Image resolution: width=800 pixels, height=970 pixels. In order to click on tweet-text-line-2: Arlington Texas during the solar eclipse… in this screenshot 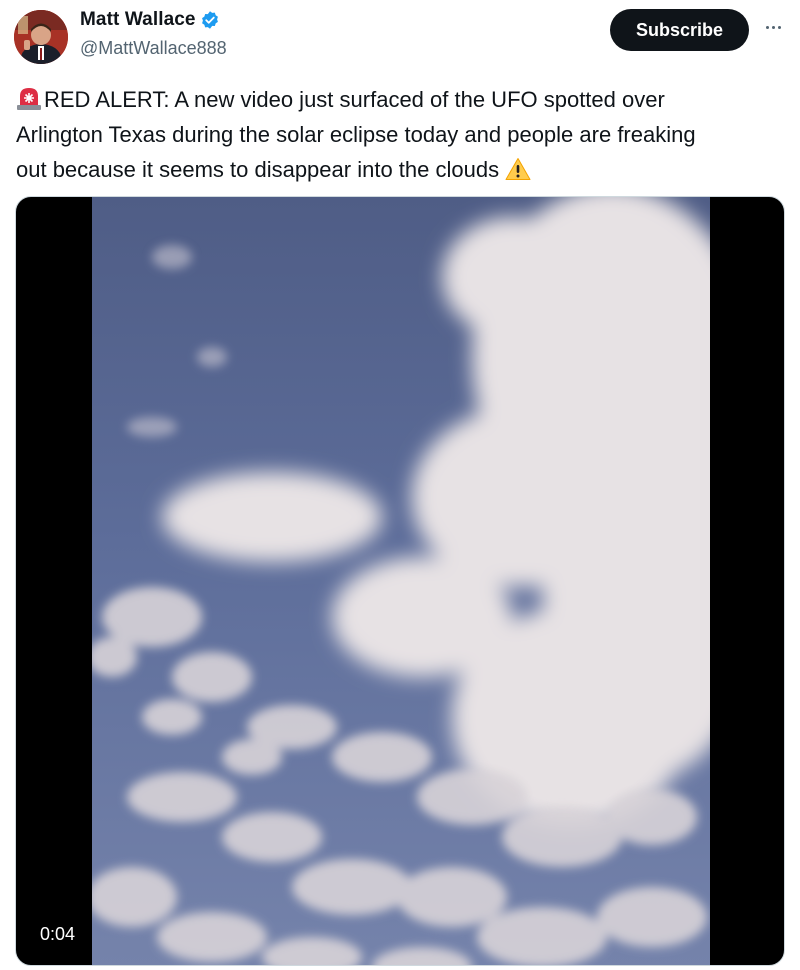, I will do `click(356, 134)`.